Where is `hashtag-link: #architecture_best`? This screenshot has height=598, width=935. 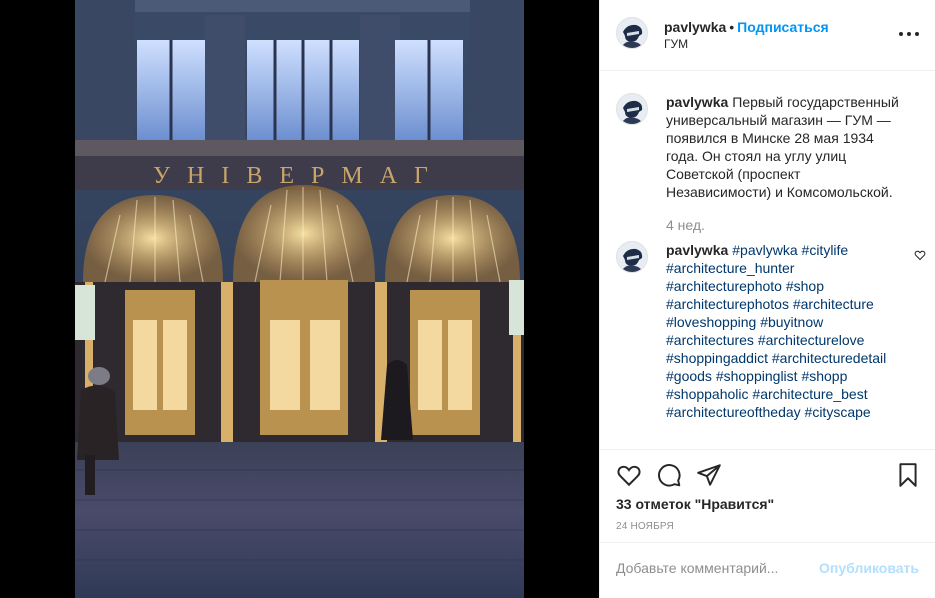 hashtag-link: #architecture_best is located at coordinates (809, 394).